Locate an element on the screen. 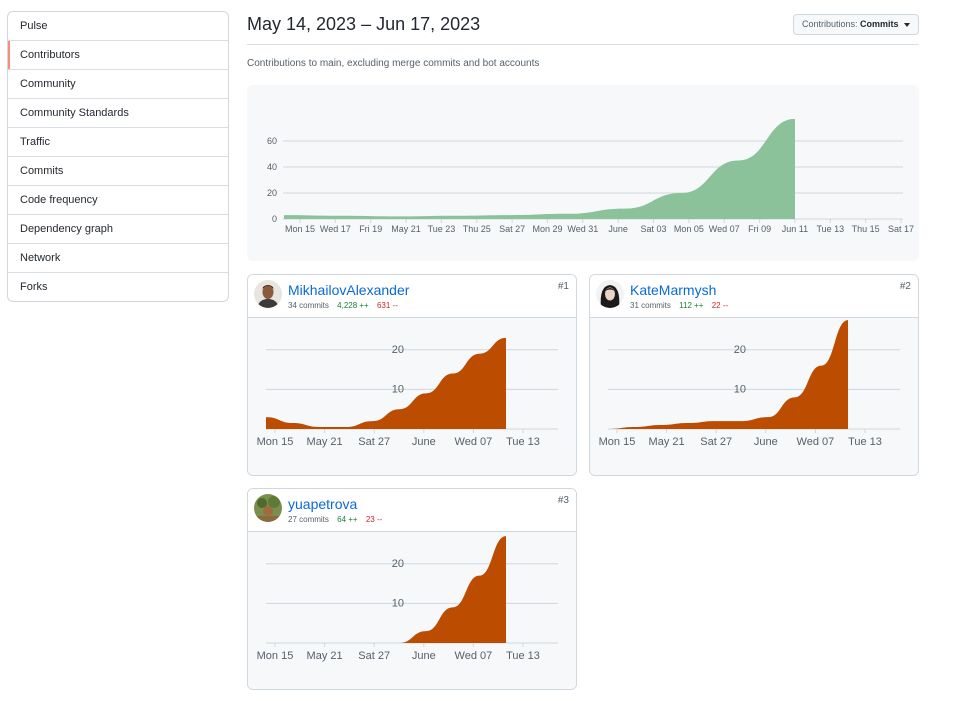 The image size is (972, 701). sidebar-item-forks: Forks is located at coordinates (118, 286).